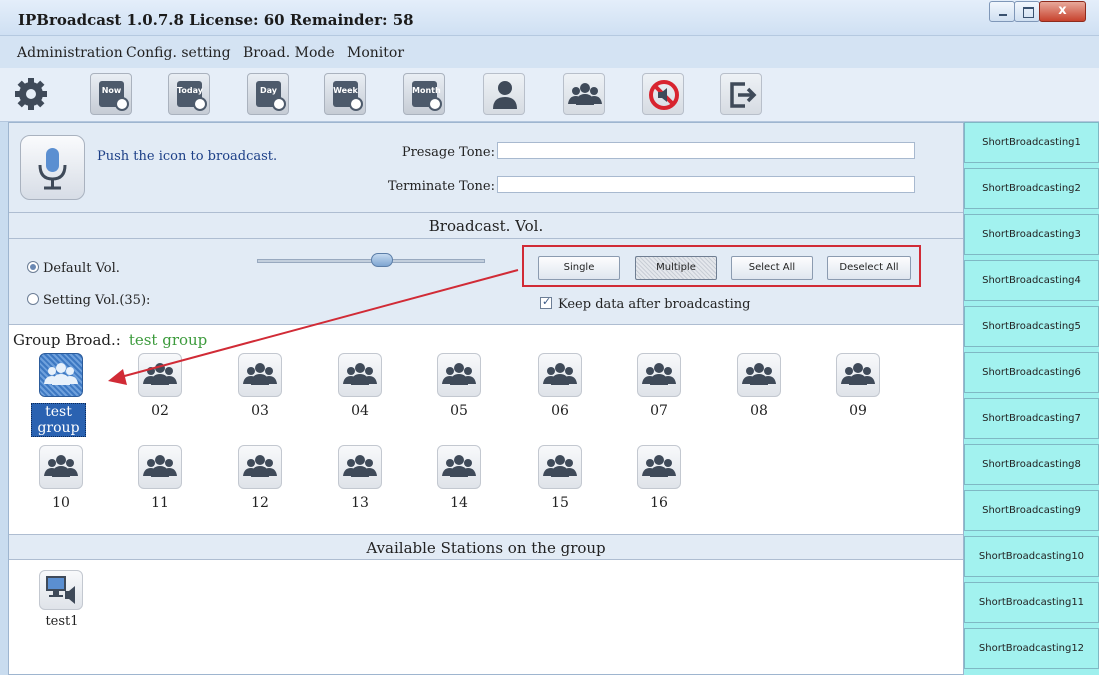 The height and width of the screenshot is (675, 1099). What do you see at coordinates (706, 150) in the screenshot?
I see `presage-tone-field` at bounding box center [706, 150].